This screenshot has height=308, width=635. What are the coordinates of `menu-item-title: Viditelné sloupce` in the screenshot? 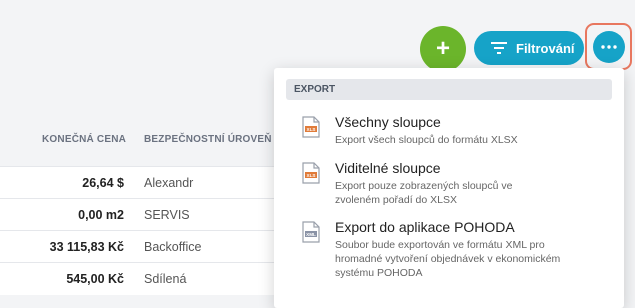 It's located at (388, 168).